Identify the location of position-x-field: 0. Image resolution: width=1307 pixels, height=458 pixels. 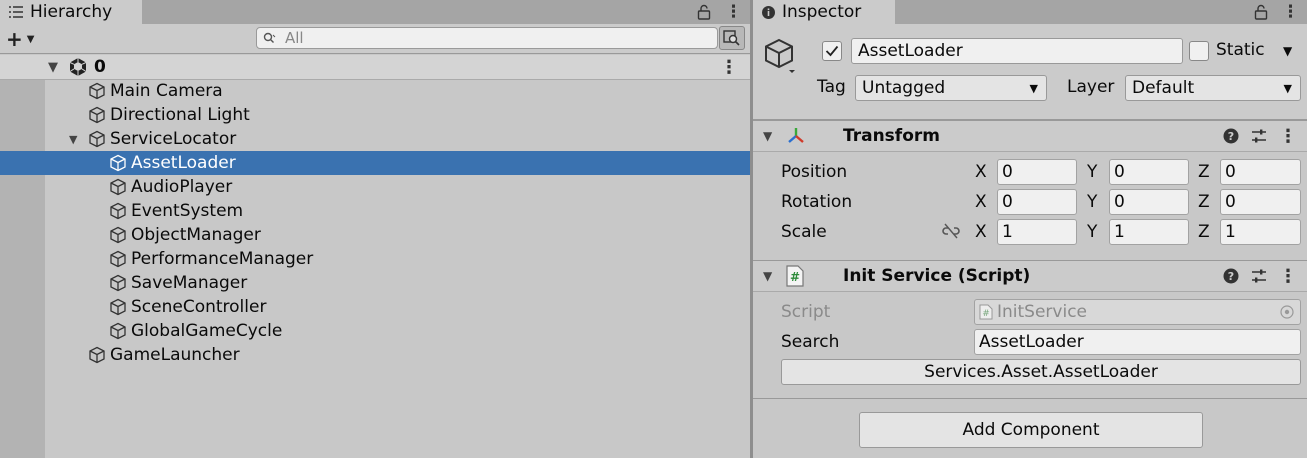
(1037, 172).